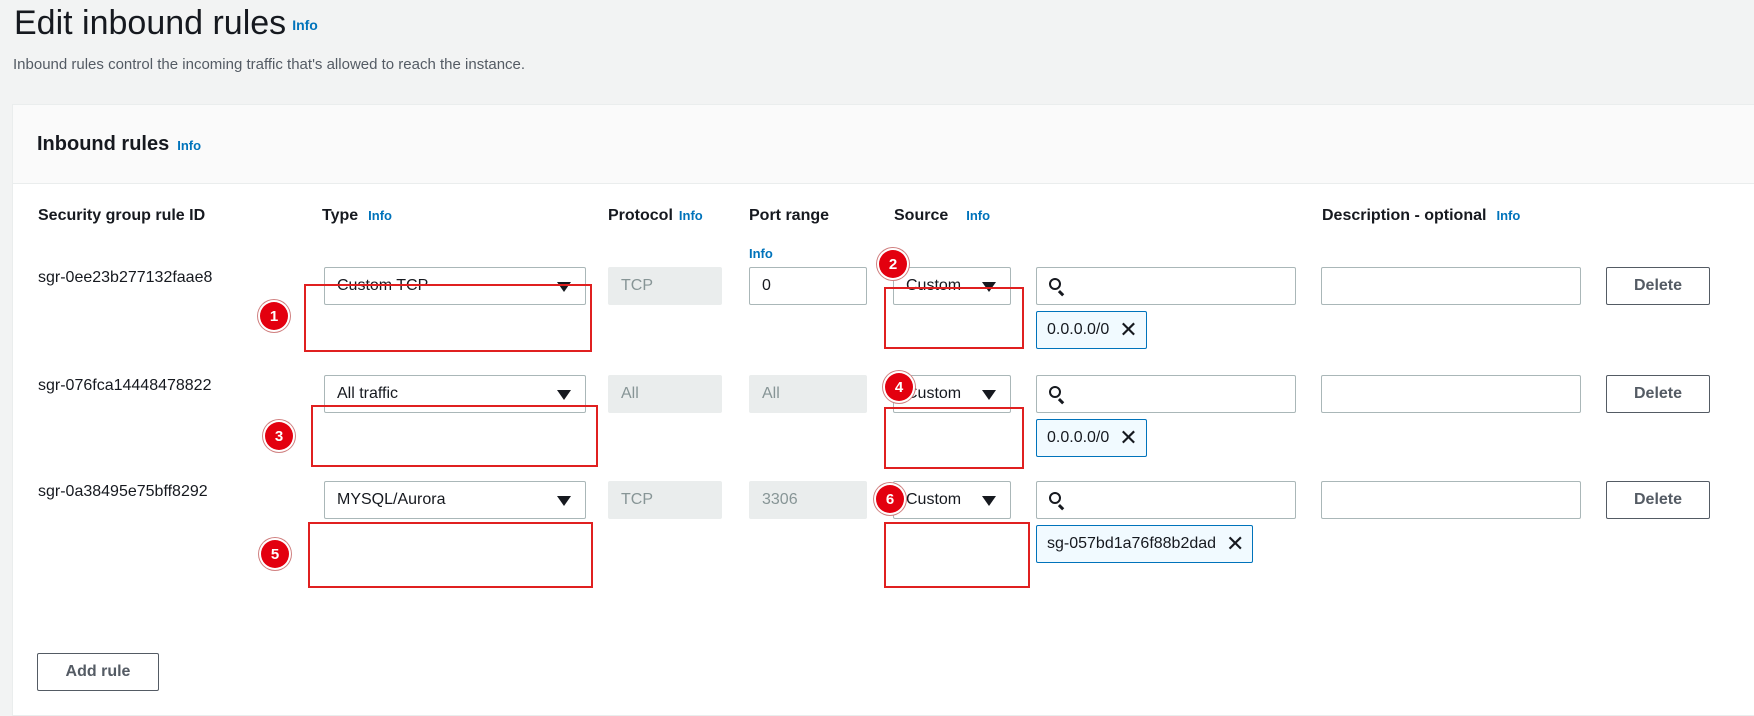  I want to click on page-title: Edit inbound rules Info, so click(166, 23).